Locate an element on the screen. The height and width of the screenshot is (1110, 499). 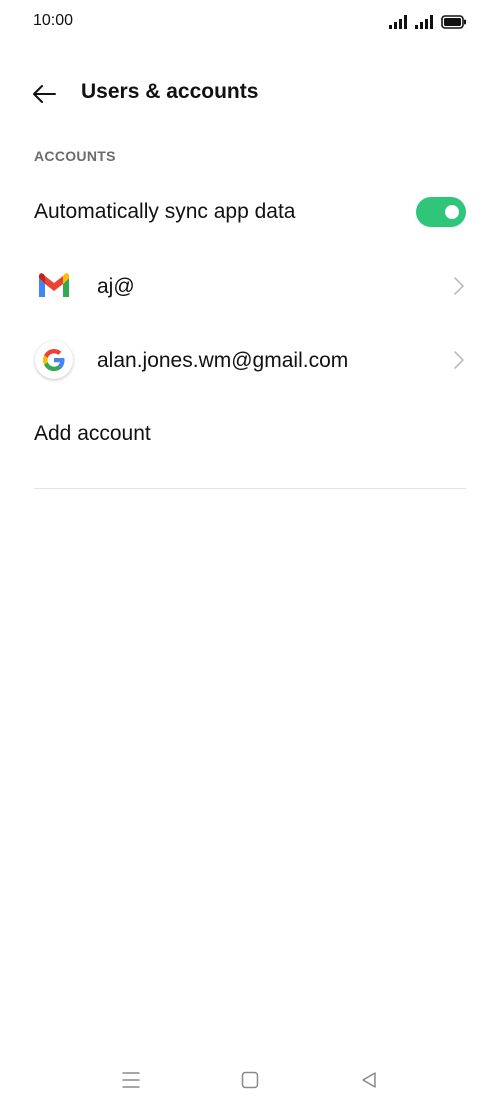
status-time: 10:00 is located at coordinates (53, 20).